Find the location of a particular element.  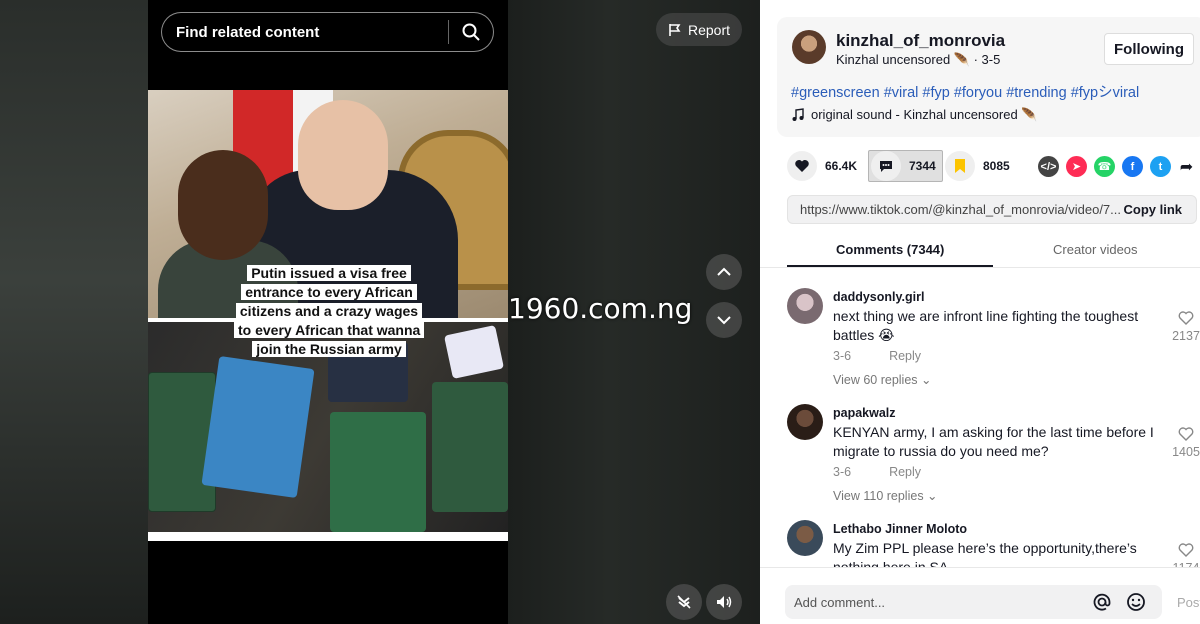

view-replies-label: View 60 replies is located at coordinates (875, 380).